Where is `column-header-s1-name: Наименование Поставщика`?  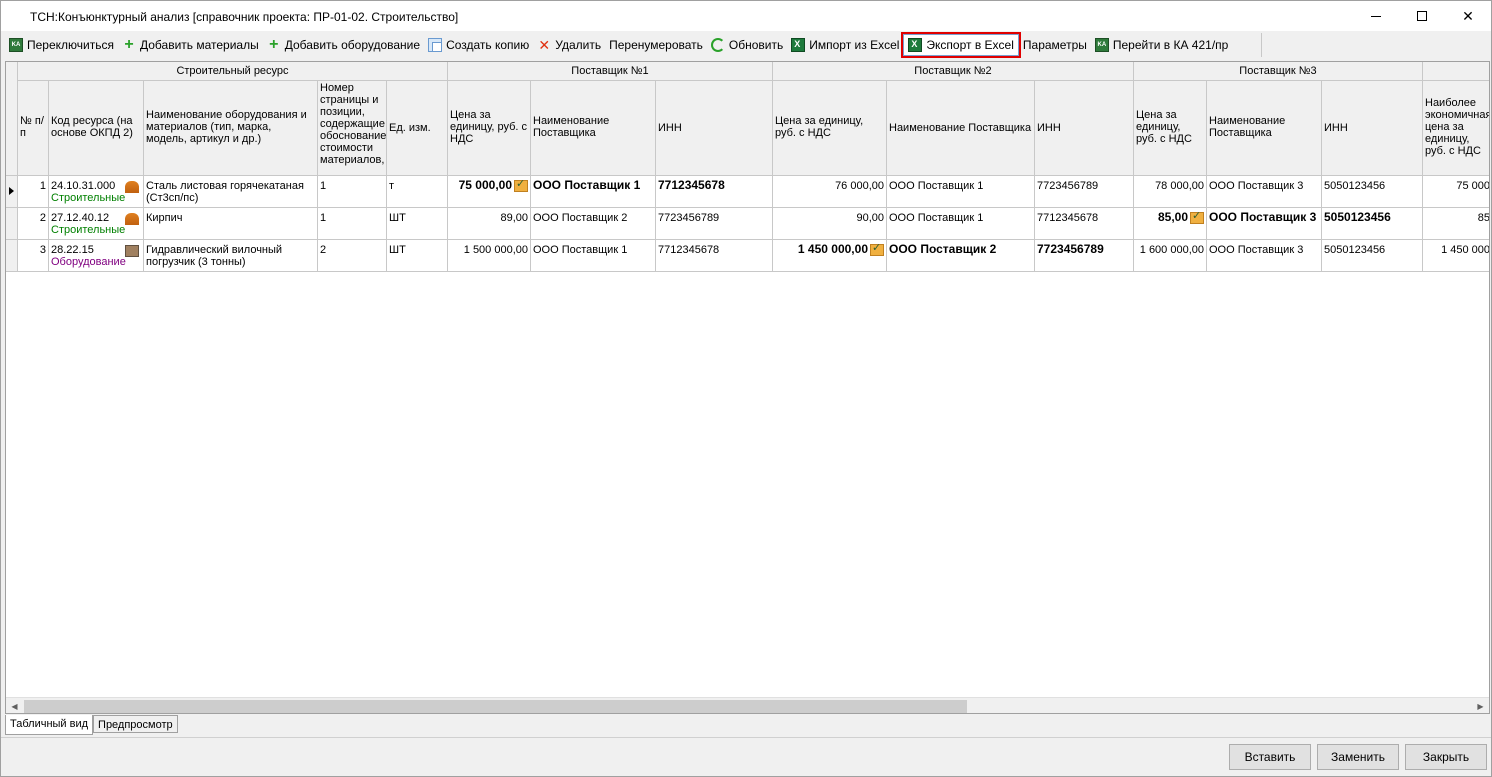
column-header-s1-name: Наименование Поставщика is located at coordinates (593, 128).